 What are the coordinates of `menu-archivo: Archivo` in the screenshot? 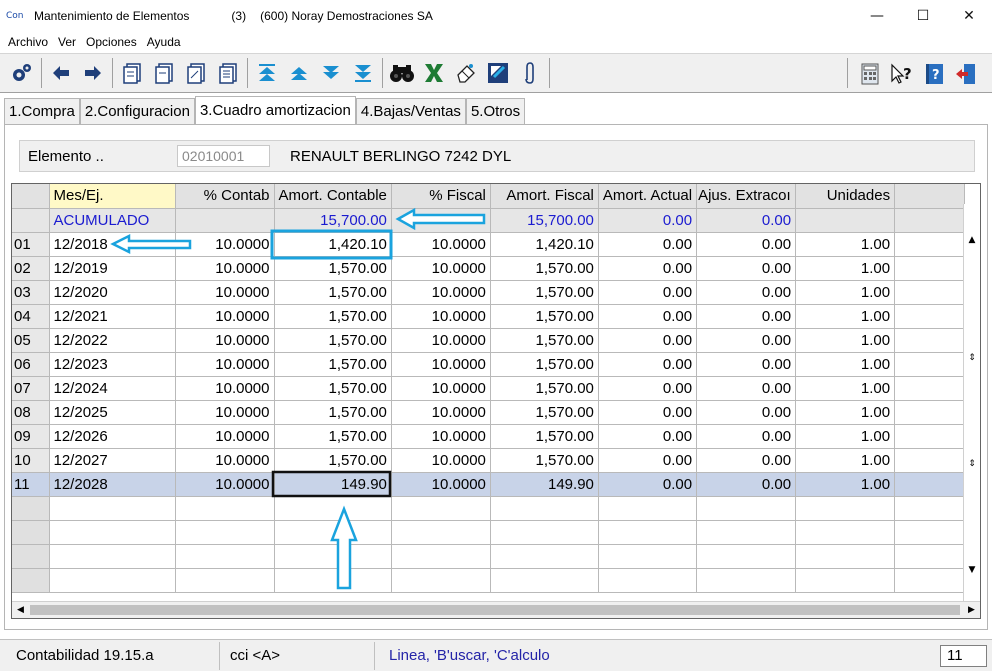 It's located at (28, 42).